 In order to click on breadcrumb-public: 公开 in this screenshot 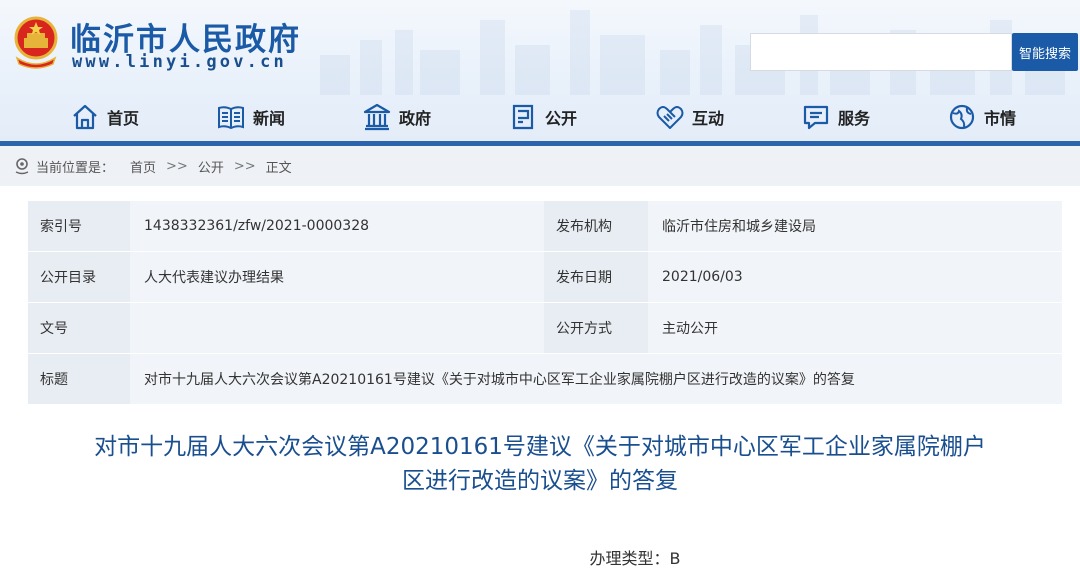, I will do `click(211, 166)`.